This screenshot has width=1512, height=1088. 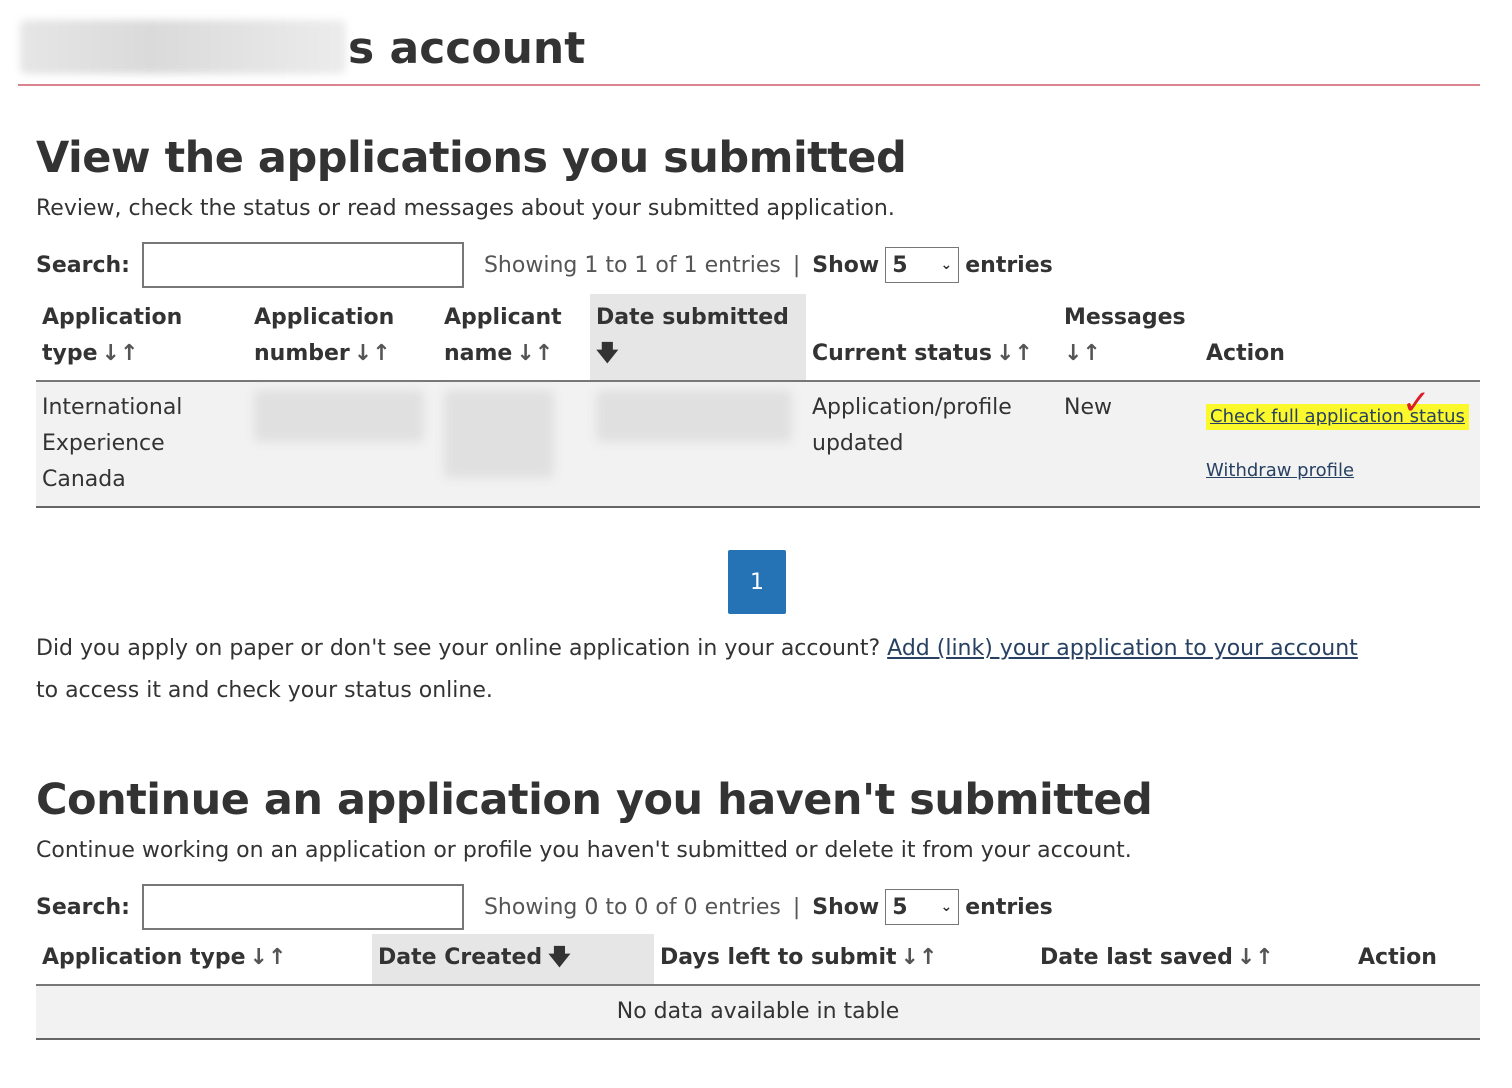 I want to click on withdraw-profile-link: Withdraw profile, so click(x=1280, y=471).